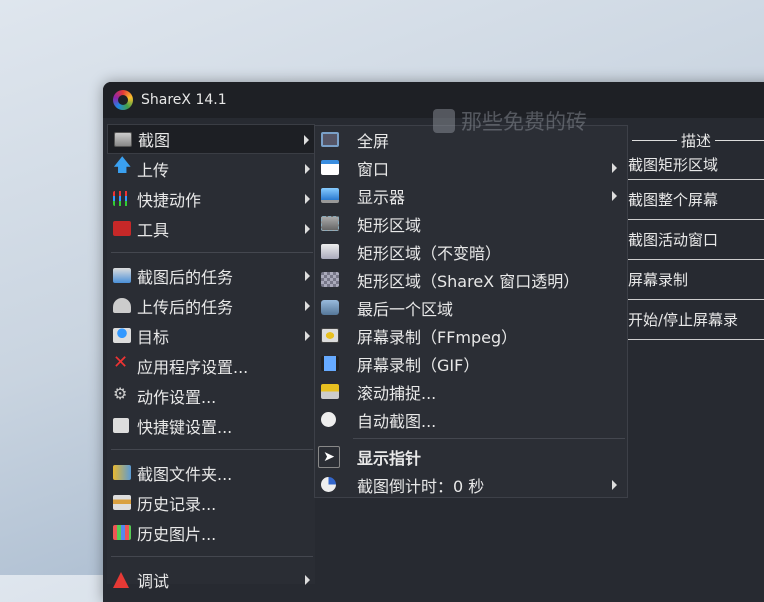  I want to click on after-capture-icon, so click(122, 275).